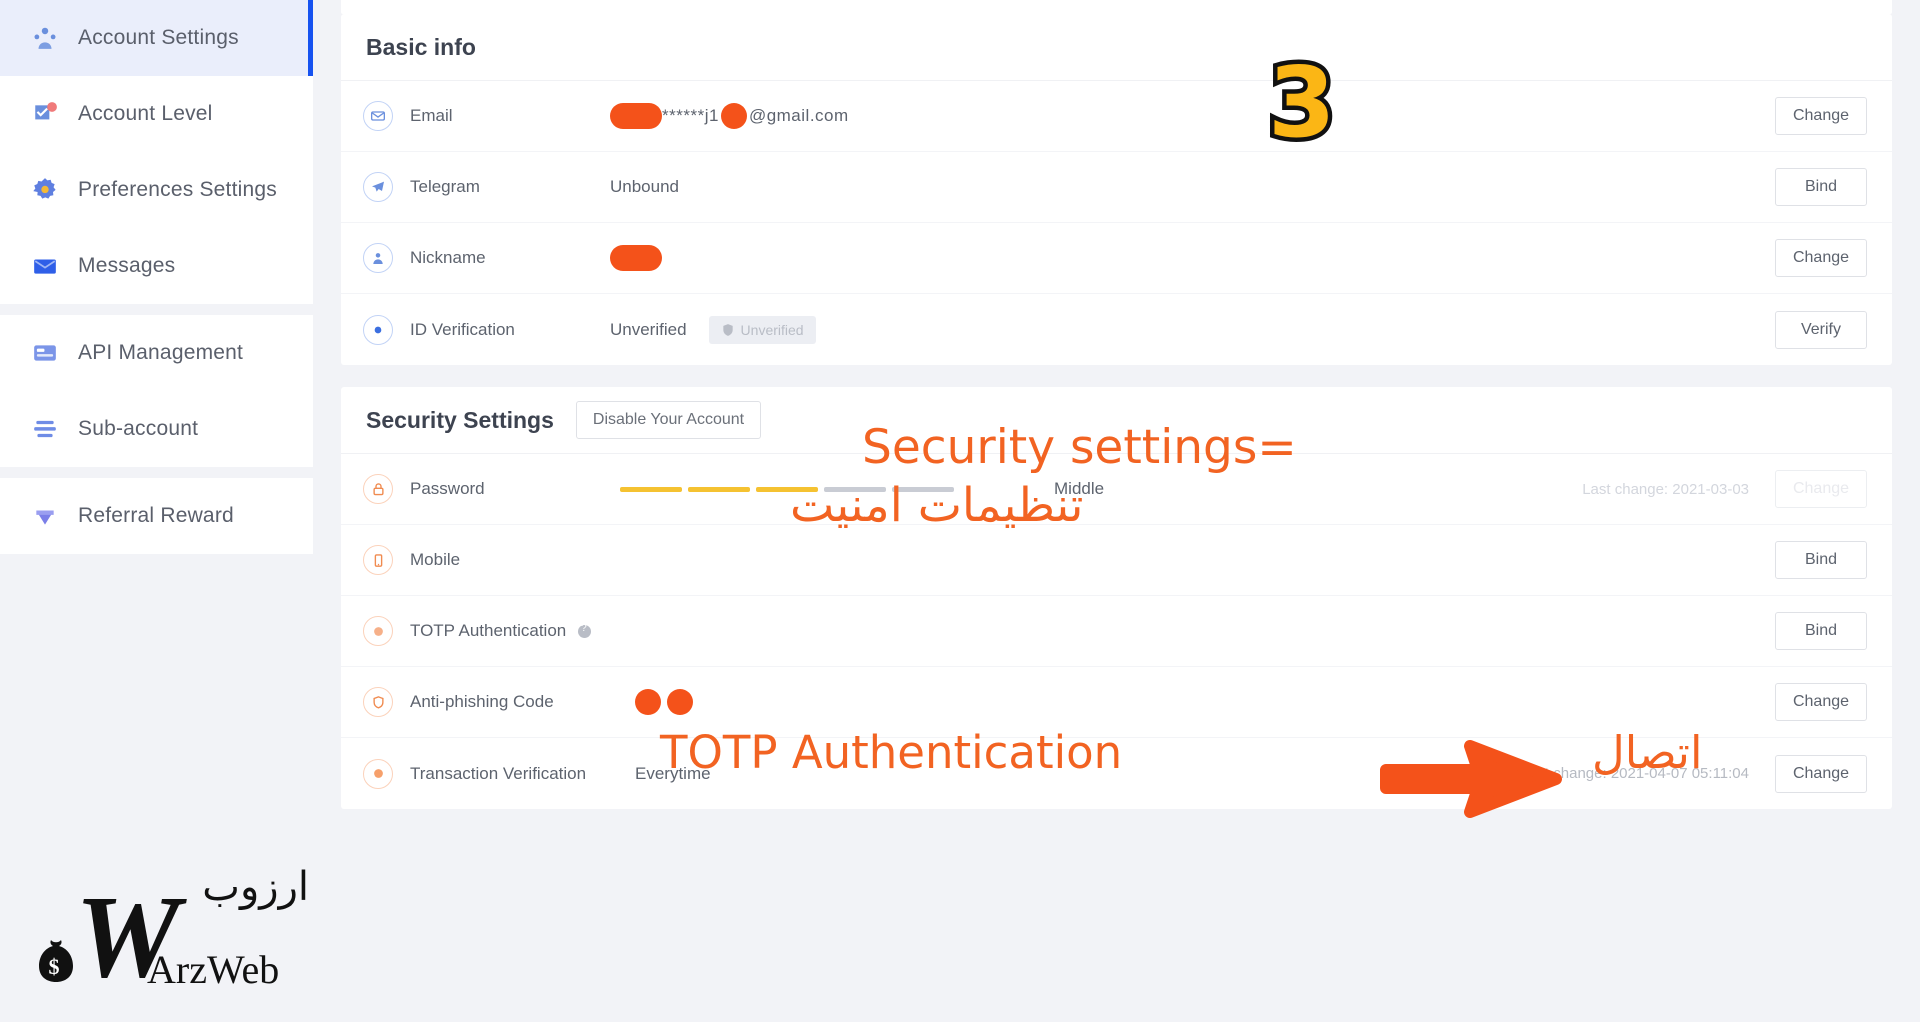 The image size is (1920, 1022). What do you see at coordinates (447, 488) in the screenshot?
I see `row-label-password: Password` at bounding box center [447, 488].